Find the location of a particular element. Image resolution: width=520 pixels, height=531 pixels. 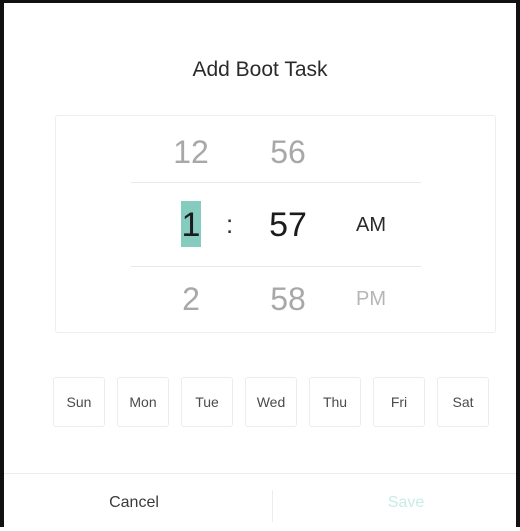

period-next: PM is located at coordinates (371, 299).